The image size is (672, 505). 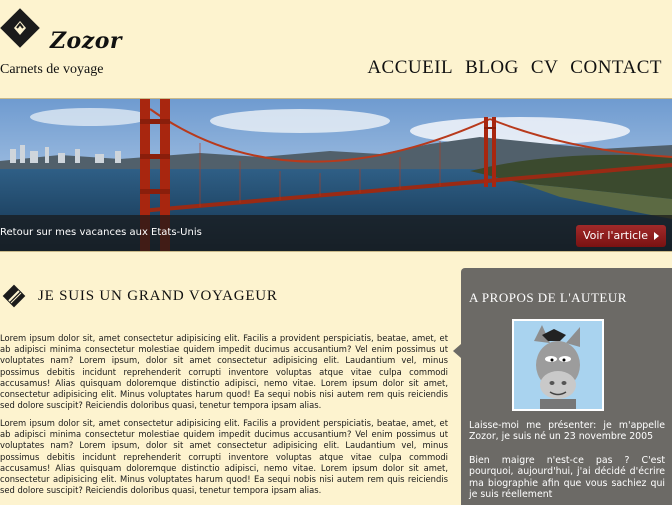 I want to click on section-title: JE SUIS UN GRAND VOYAGEUR, so click(x=158, y=296).